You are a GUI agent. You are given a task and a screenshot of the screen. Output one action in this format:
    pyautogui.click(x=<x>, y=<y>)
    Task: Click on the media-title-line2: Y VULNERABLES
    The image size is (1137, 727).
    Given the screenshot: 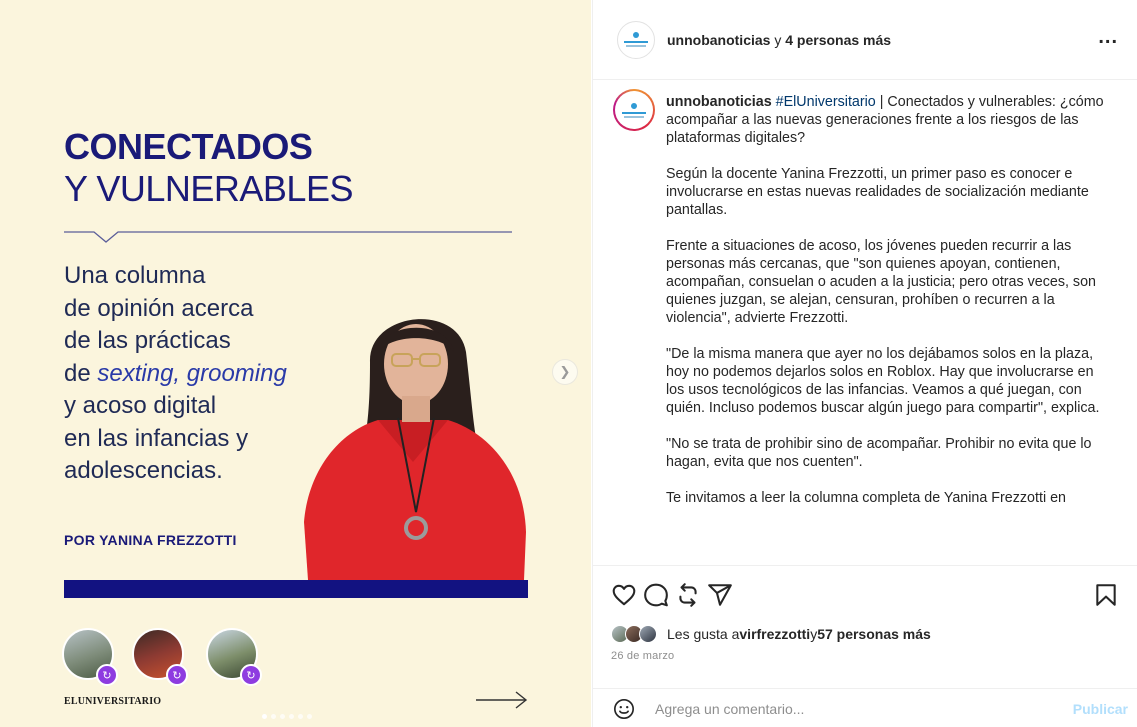 What is the action you would take?
    pyautogui.click(x=208, y=188)
    